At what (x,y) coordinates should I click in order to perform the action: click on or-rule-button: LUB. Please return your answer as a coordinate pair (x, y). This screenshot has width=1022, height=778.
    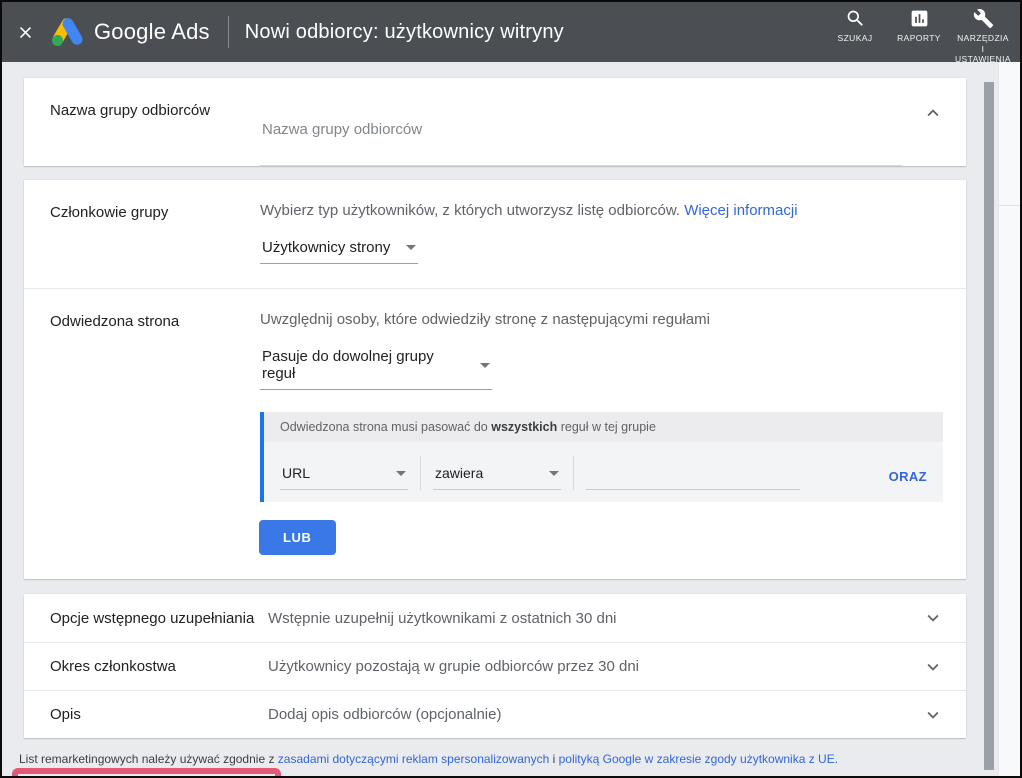
    Looking at the image, I should click on (297, 537).